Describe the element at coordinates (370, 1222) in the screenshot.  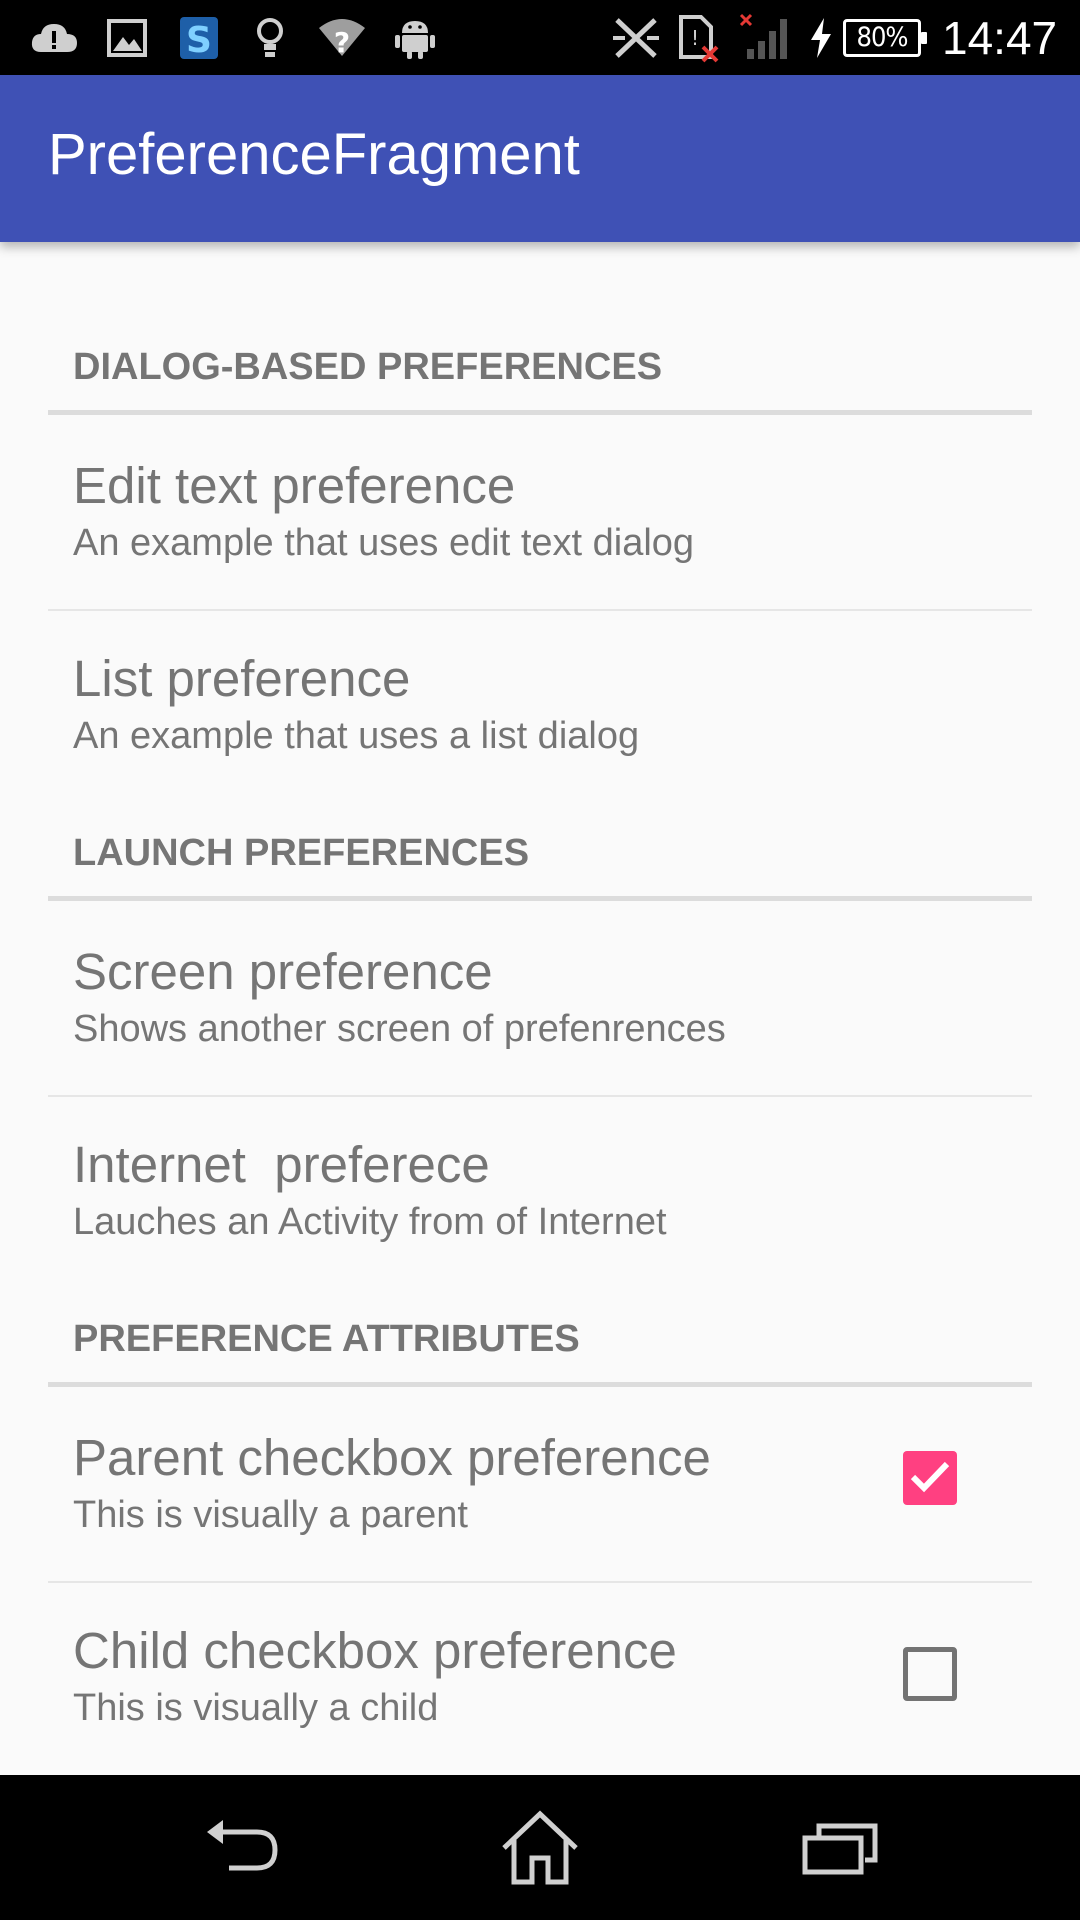
I see `preference-summary: Lauches an Activity from of Internet` at that location.